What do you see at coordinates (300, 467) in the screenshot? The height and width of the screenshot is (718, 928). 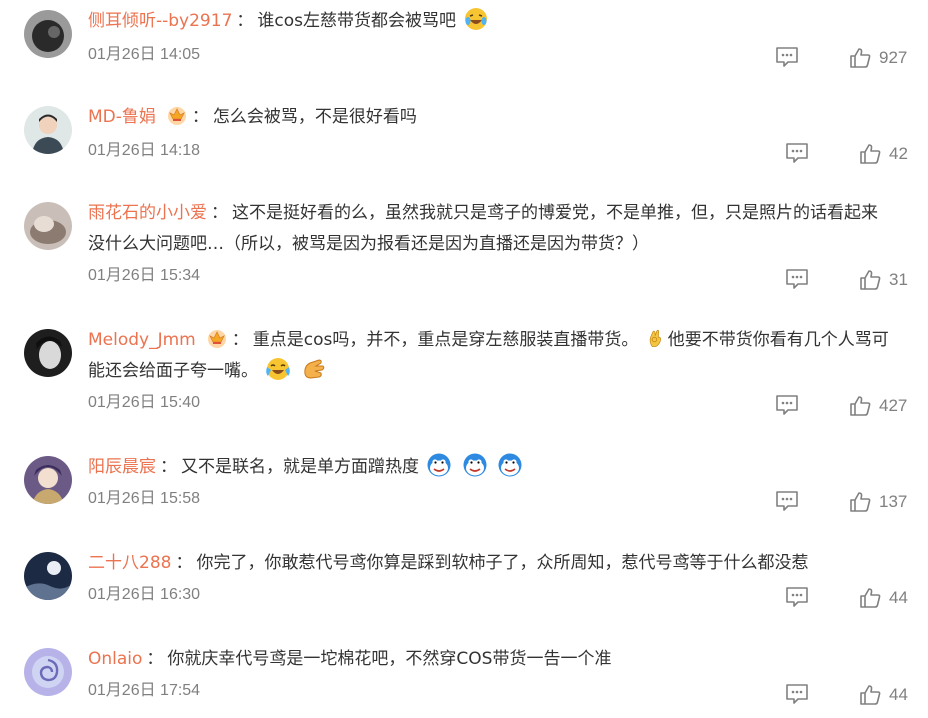 I see `comment-text: 又不是联名，就是单方面蹭热度` at bounding box center [300, 467].